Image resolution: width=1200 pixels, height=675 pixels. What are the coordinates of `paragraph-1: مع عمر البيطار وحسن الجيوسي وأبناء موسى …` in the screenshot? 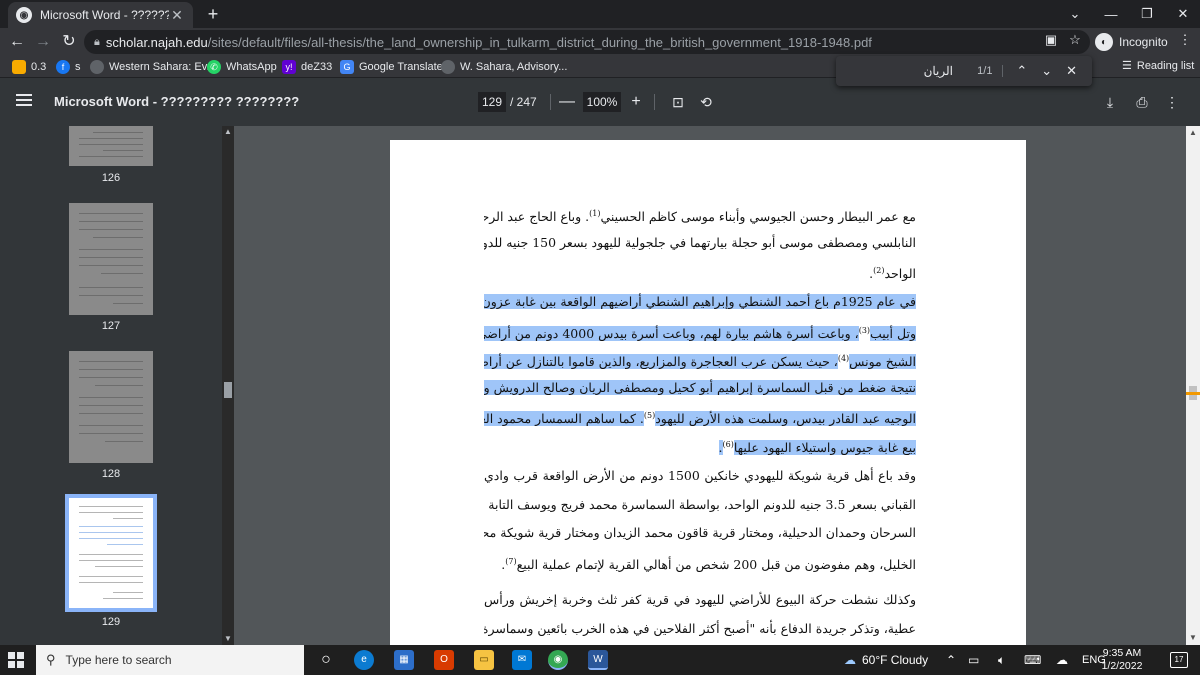 It's located at (700, 243).